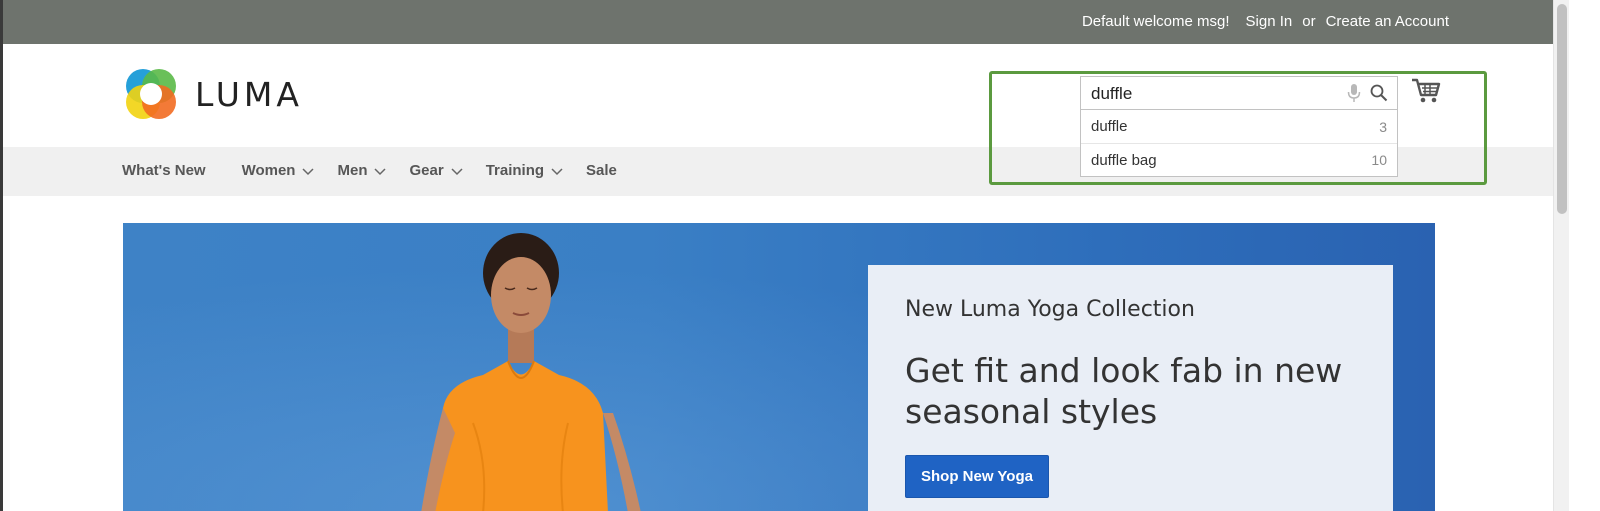 The image size is (1600, 511). I want to click on nav-item-training: Training, so click(525, 170).